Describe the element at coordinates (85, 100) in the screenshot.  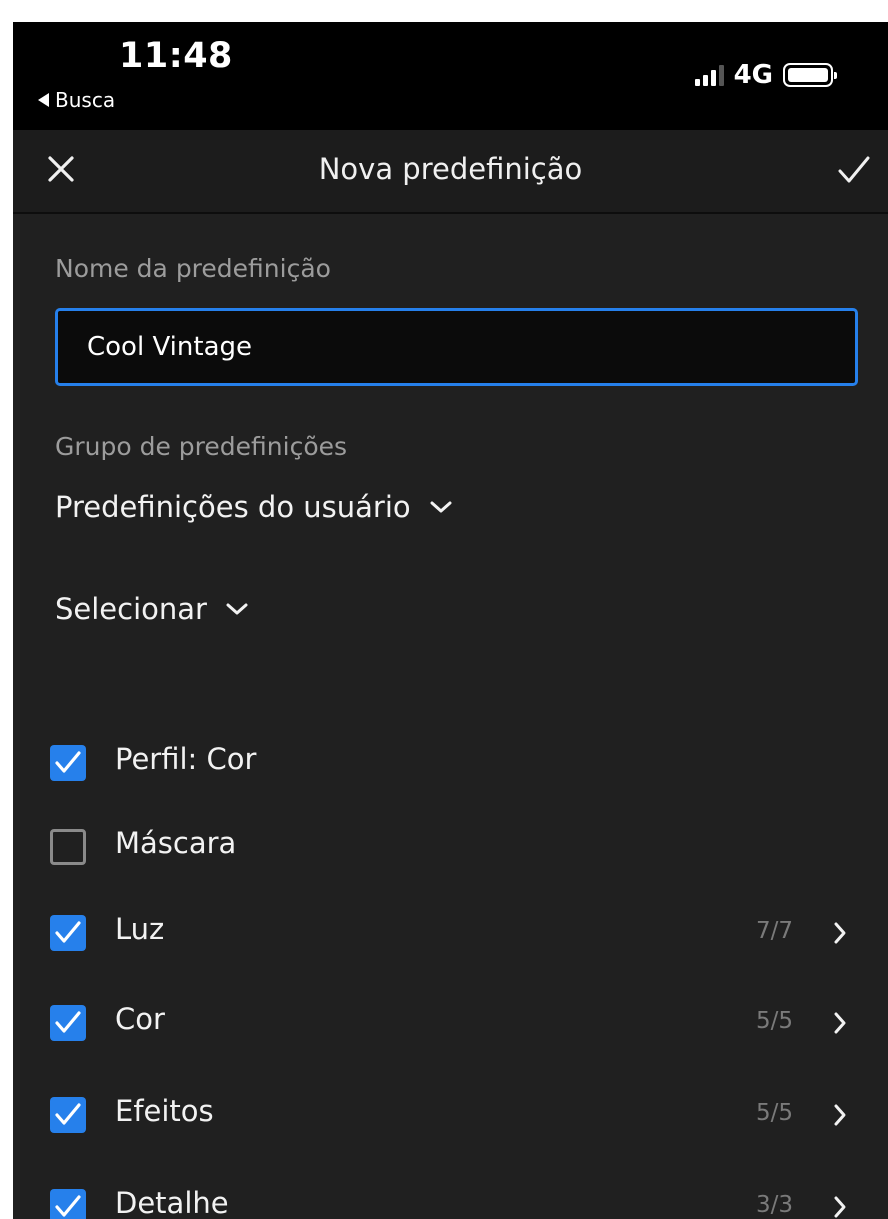
I see `back-label: Busca` at that location.